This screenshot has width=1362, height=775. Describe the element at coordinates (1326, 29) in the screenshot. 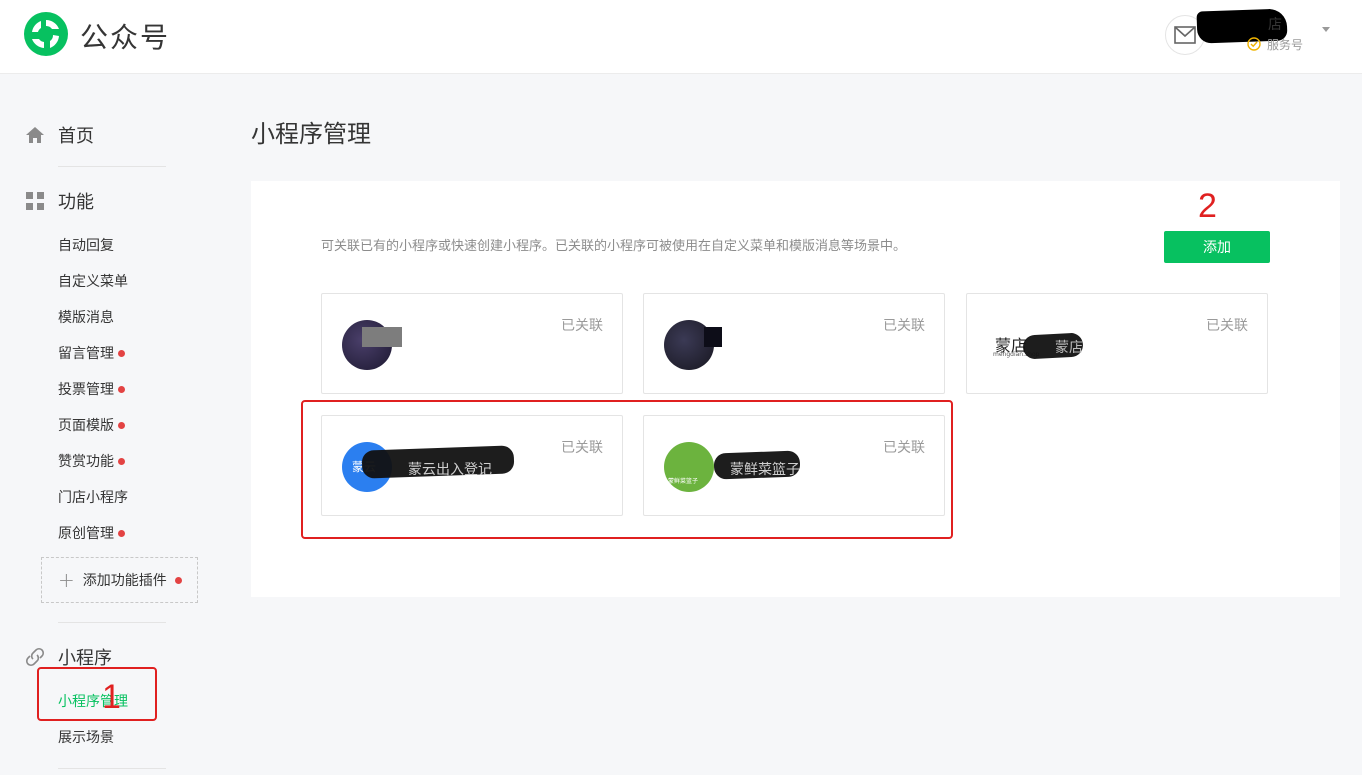

I see `account-dropdown-caret-icon` at that location.